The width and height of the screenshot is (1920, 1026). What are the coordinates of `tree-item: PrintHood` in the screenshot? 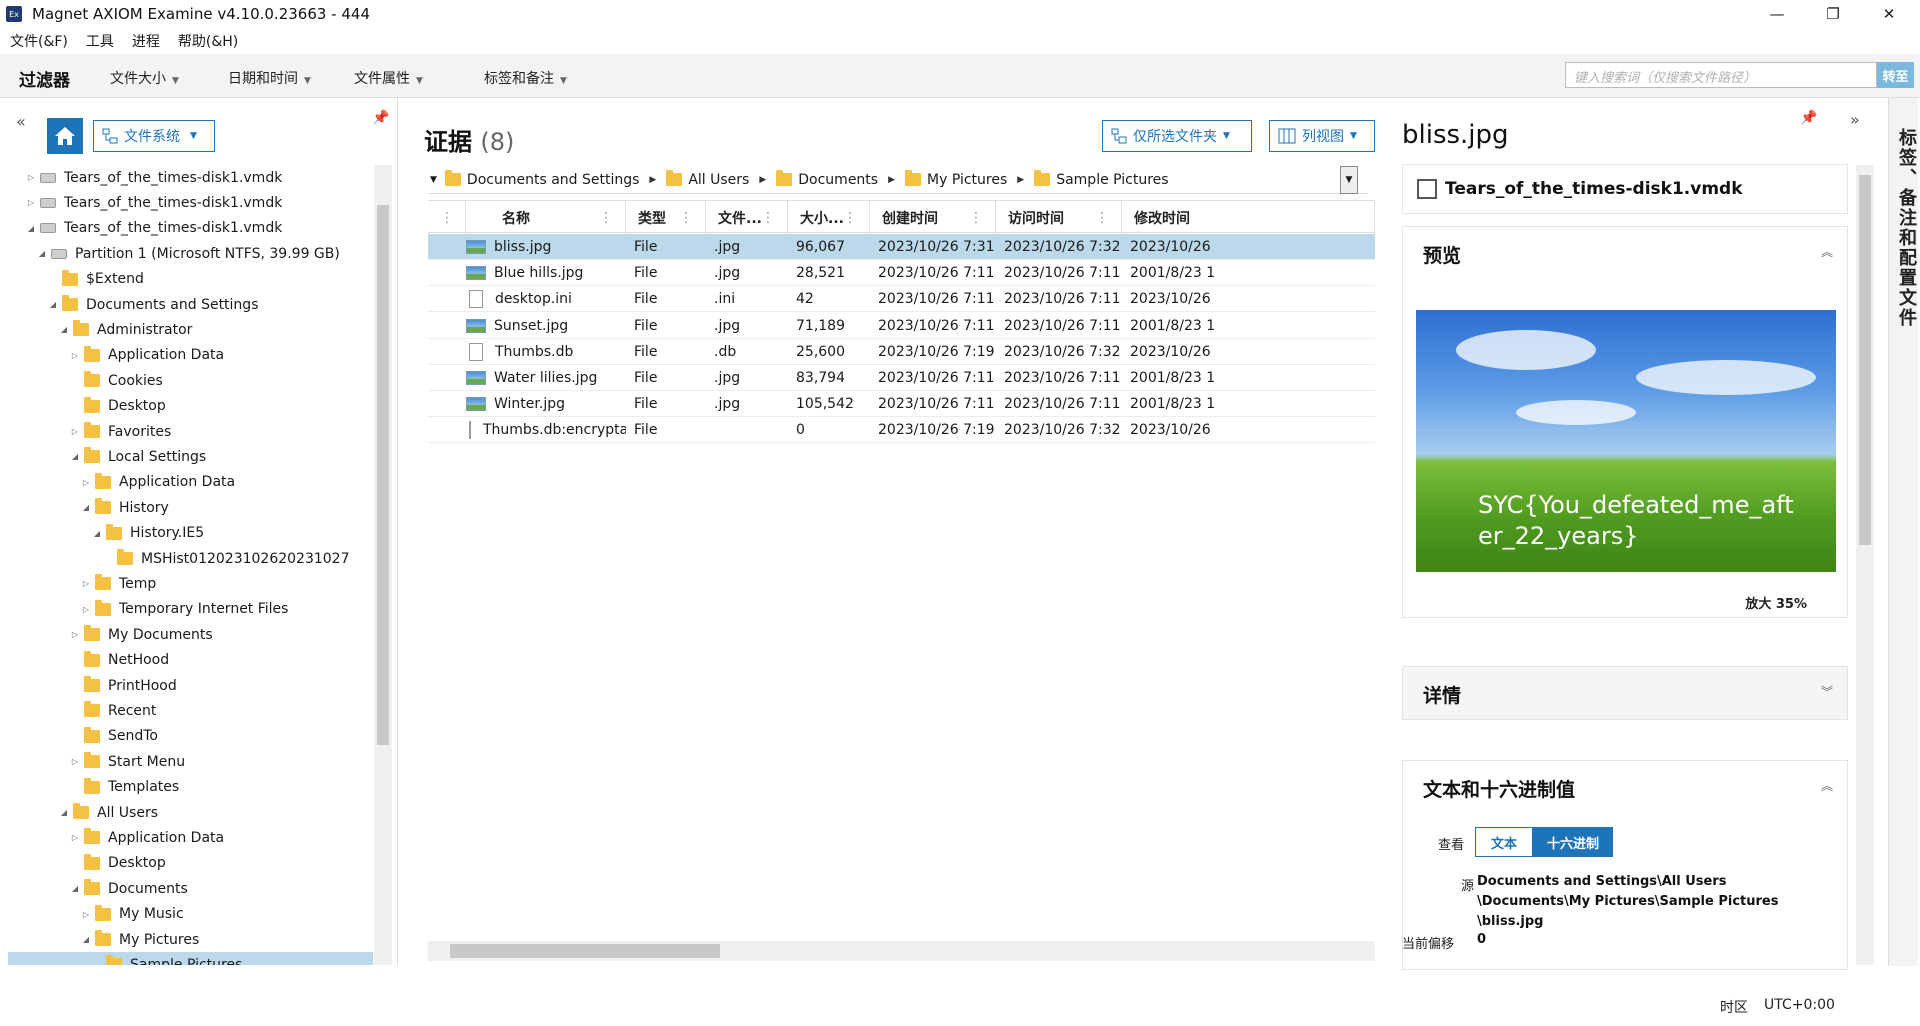 It's located at (190, 685).